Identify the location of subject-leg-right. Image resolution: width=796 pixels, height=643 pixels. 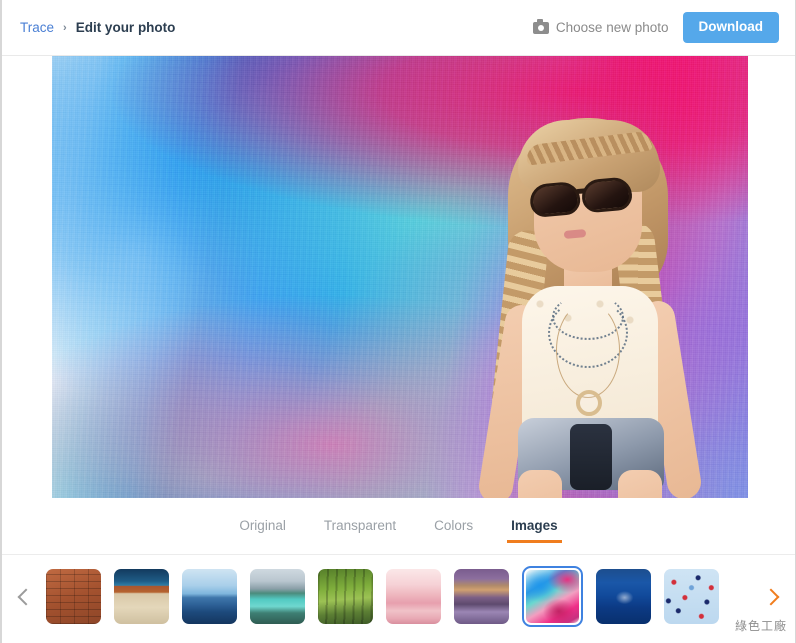
(640, 484).